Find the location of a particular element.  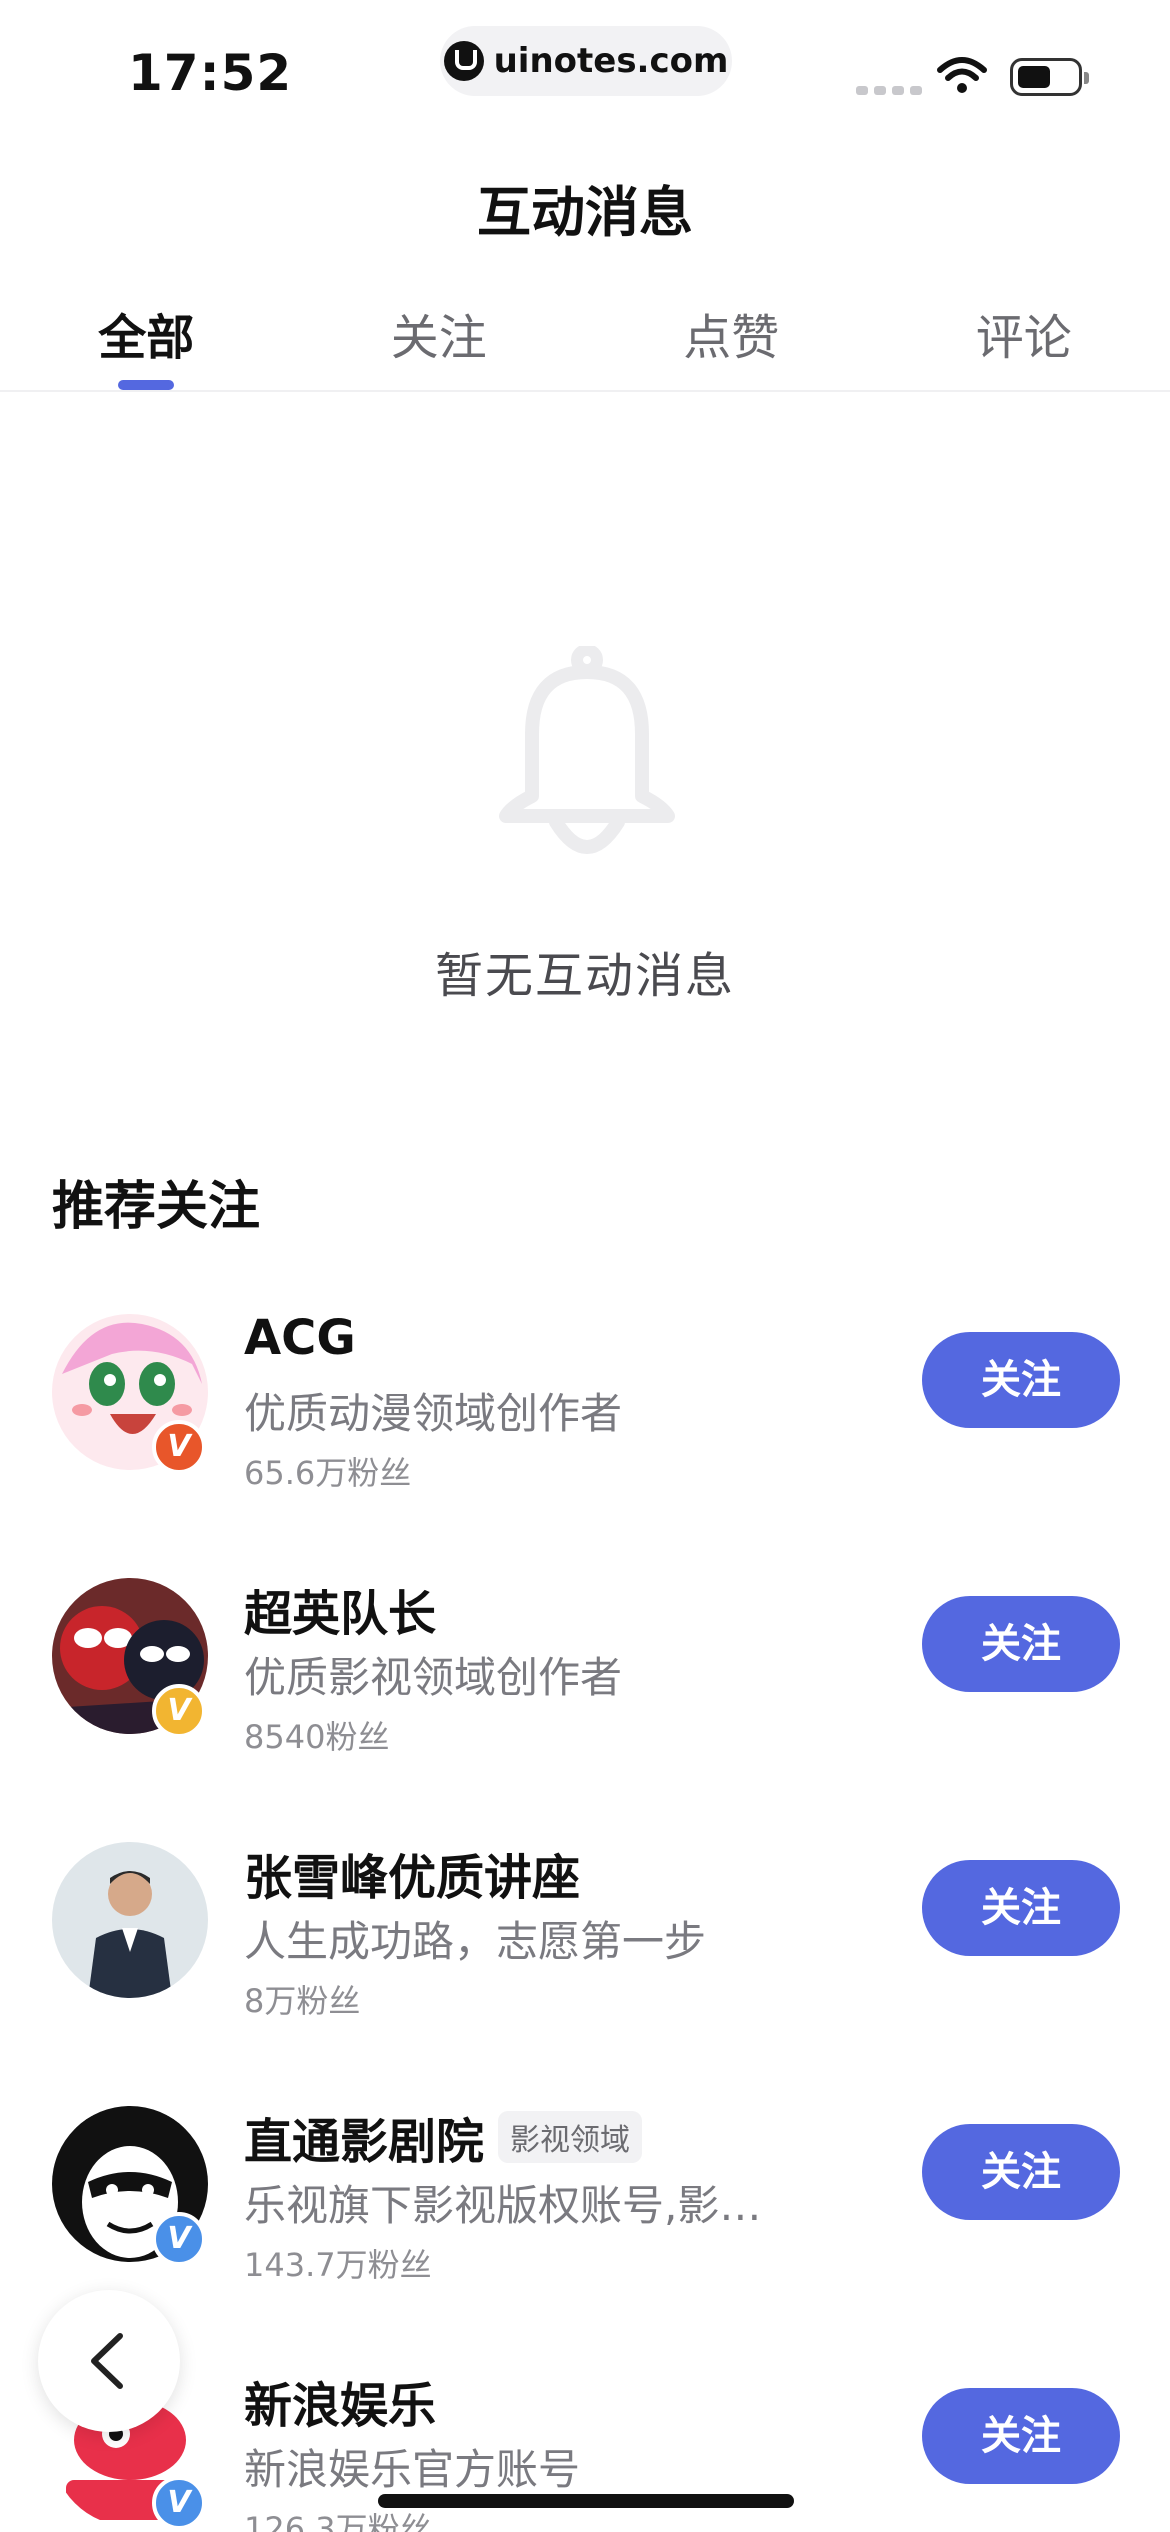

page-title: 互动消息 is located at coordinates (585, 212).